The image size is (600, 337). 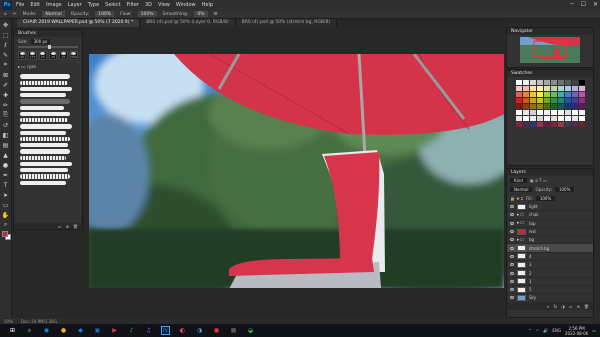 What do you see at coordinates (6, 35) in the screenshot?
I see `marquee-icon: ⬚` at bounding box center [6, 35].